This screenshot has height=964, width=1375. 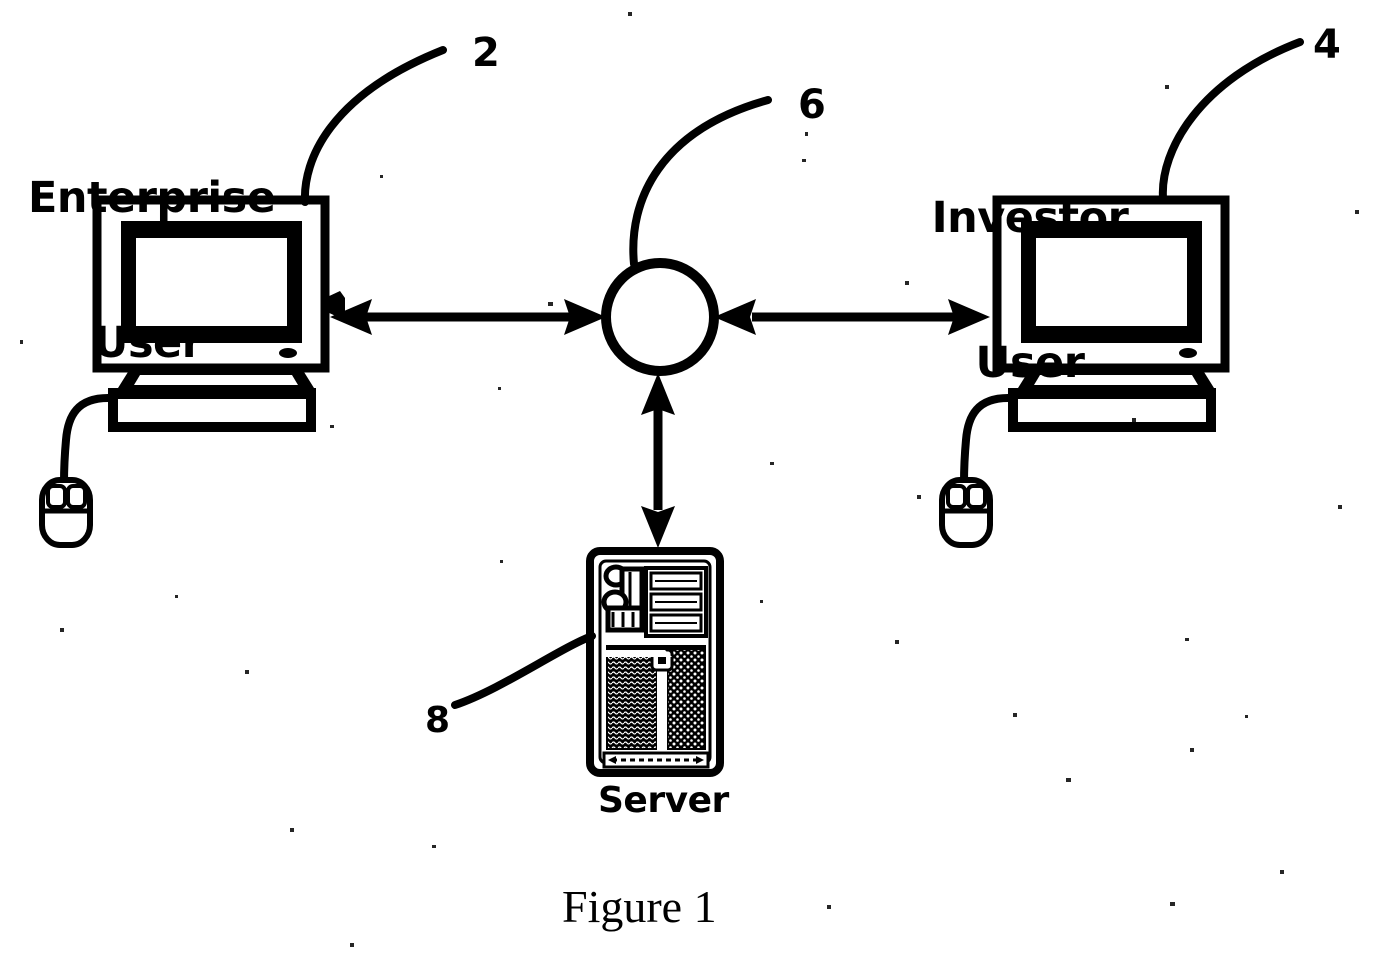 What do you see at coordinates (486, 53) in the screenshot?
I see `callout-number-2: 2` at bounding box center [486, 53].